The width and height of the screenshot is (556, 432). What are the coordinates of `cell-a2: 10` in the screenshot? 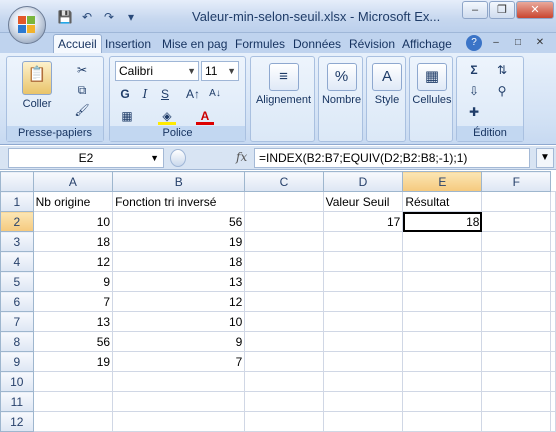 It's located at (73, 221).